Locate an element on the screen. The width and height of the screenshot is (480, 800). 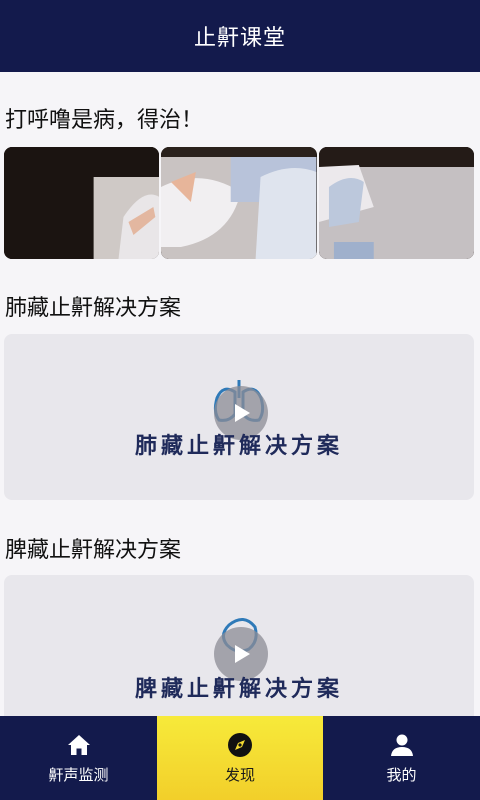
app-header: 止鼾课堂 is located at coordinates (240, 36).